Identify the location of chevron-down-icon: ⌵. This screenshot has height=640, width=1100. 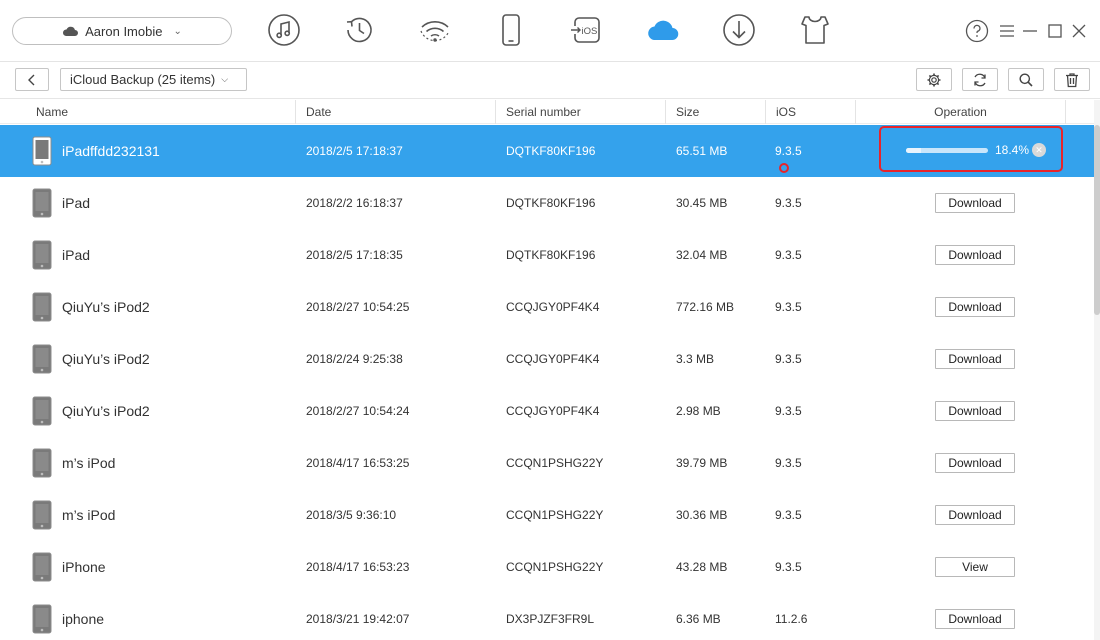
(225, 79).